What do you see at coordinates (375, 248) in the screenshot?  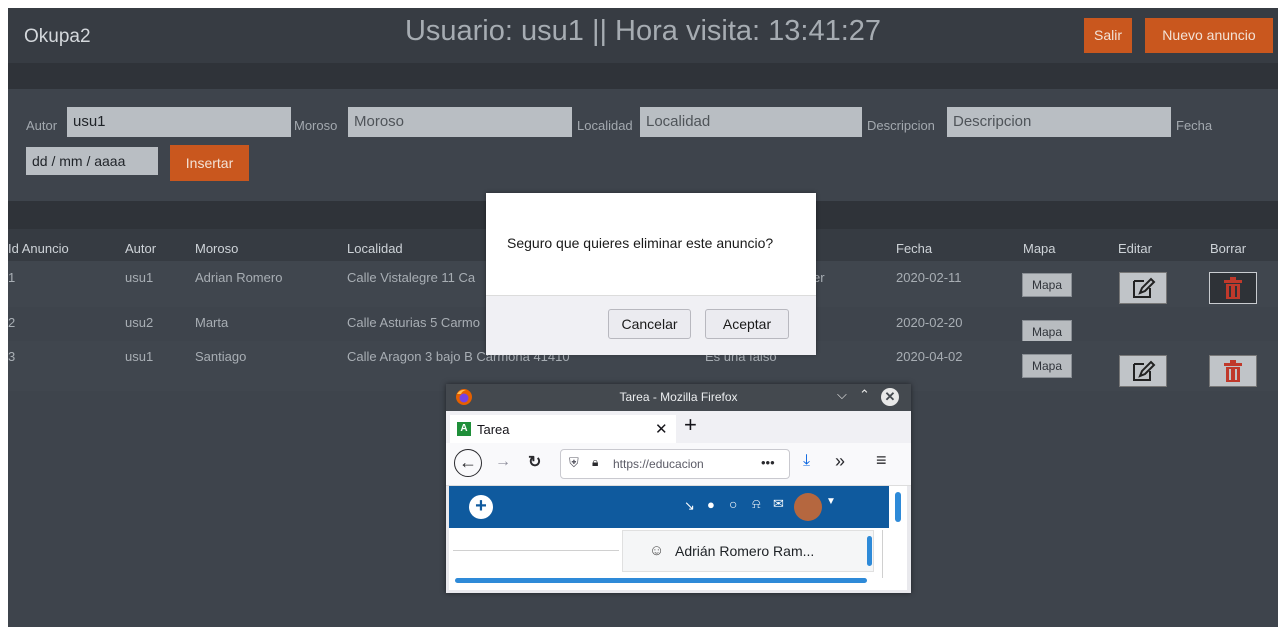 I see `header-localidad: Localidad` at bounding box center [375, 248].